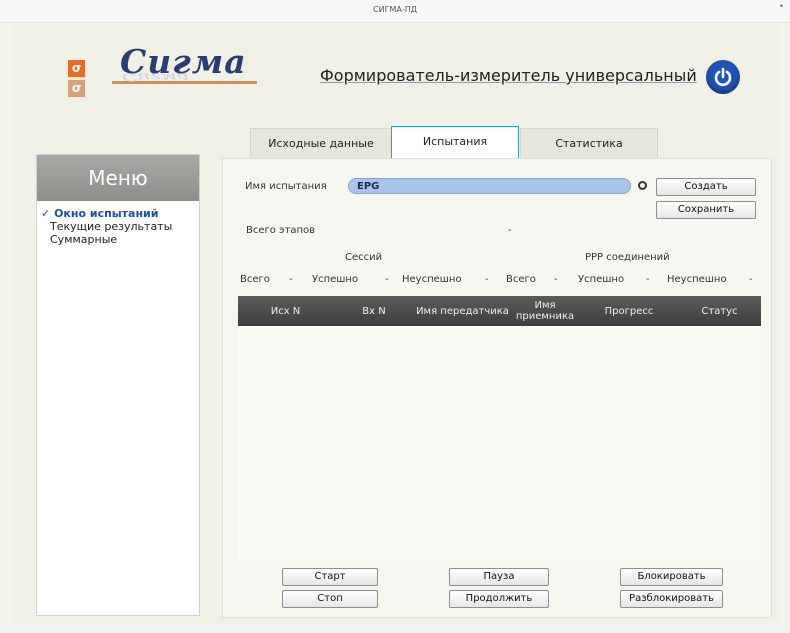  What do you see at coordinates (46, 213) in the screenshot?
I see `checkmark-icon: ✓` at bounding box center [46, 213].